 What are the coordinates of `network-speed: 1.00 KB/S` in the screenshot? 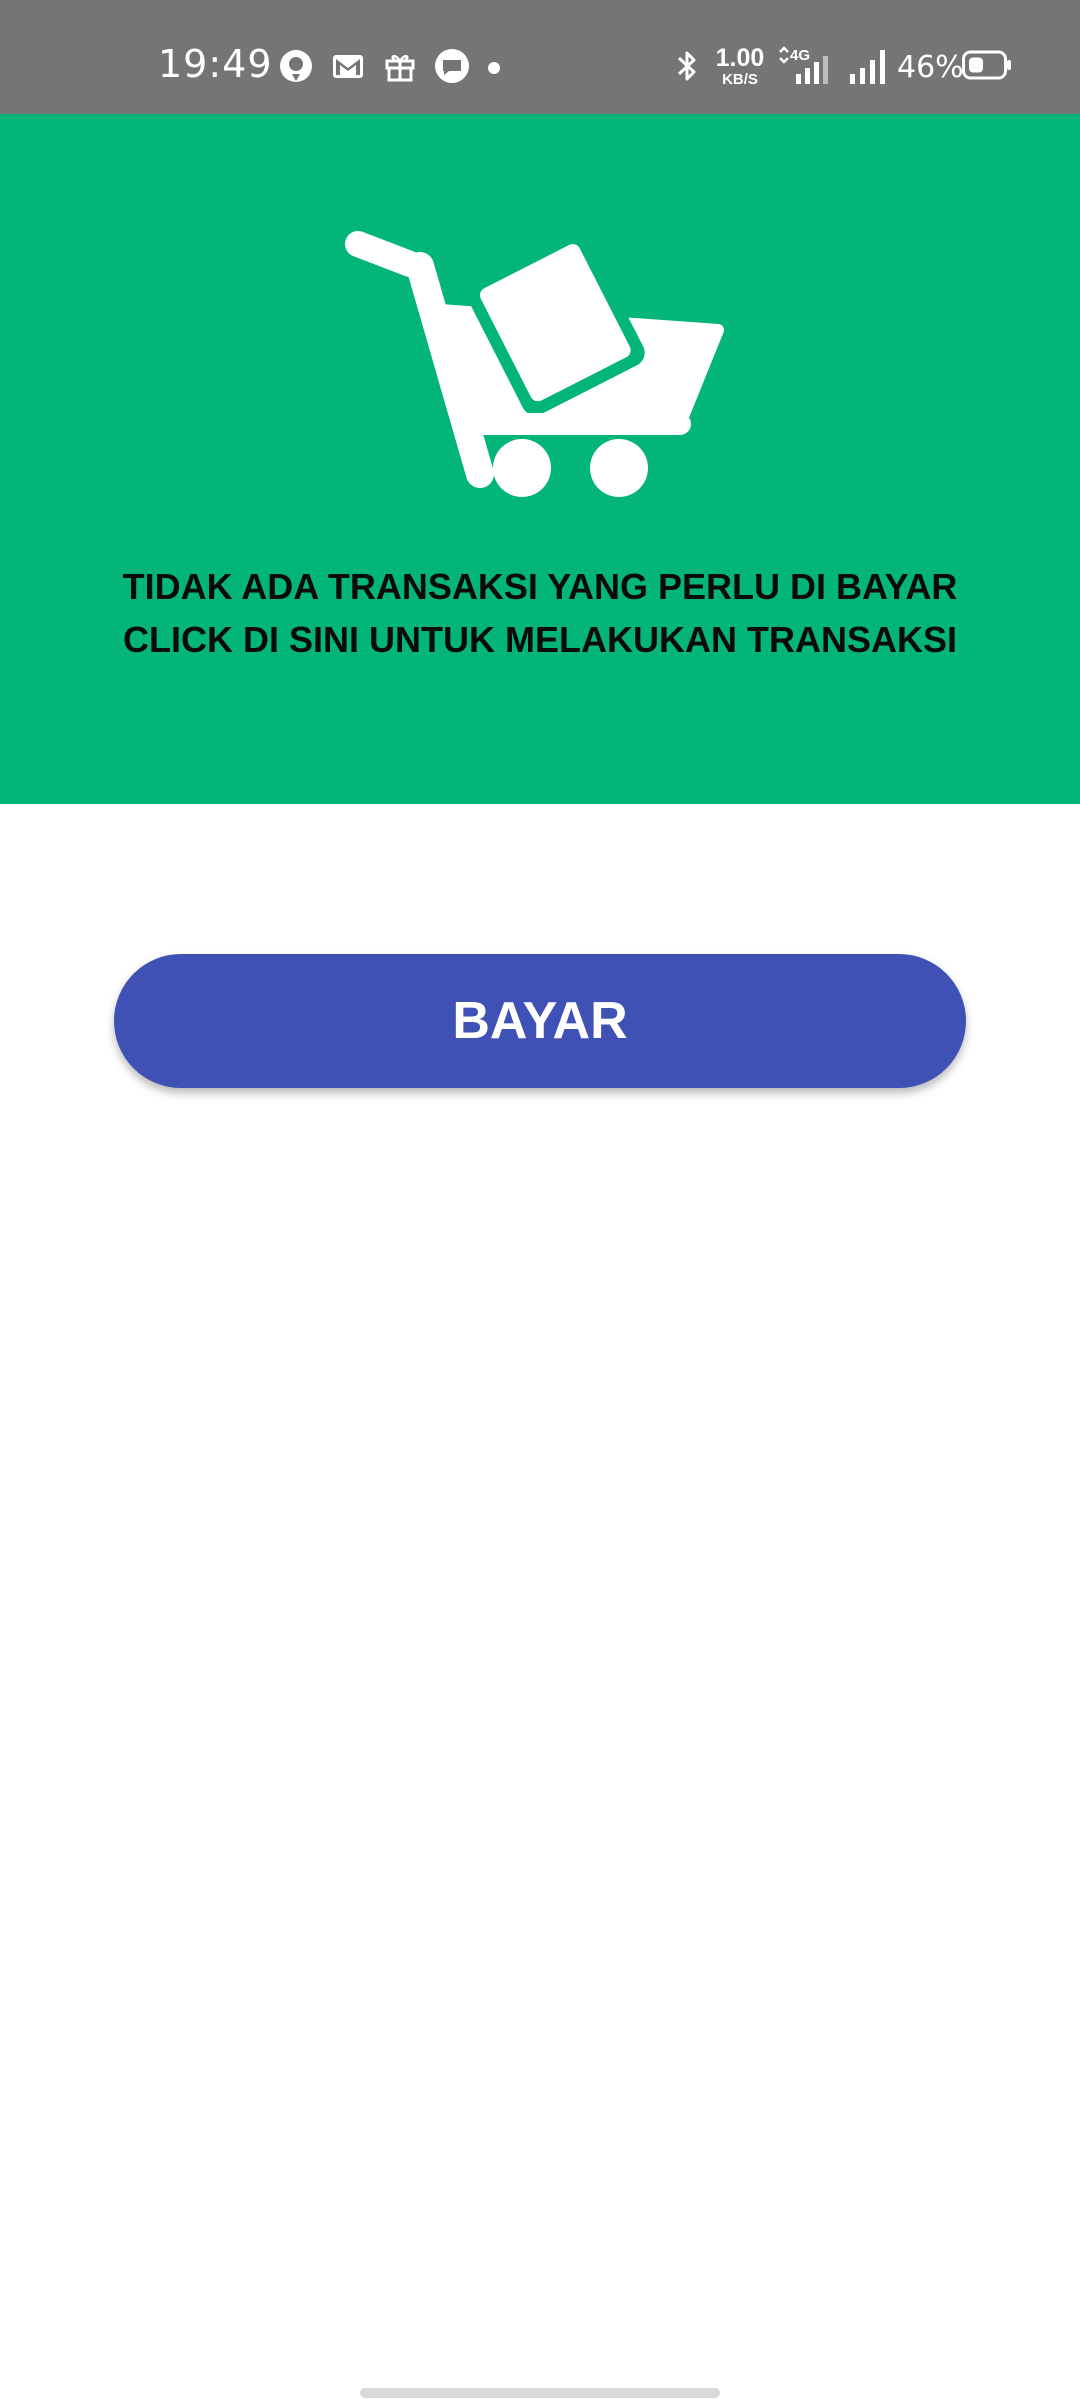 It's located at (740, 66).